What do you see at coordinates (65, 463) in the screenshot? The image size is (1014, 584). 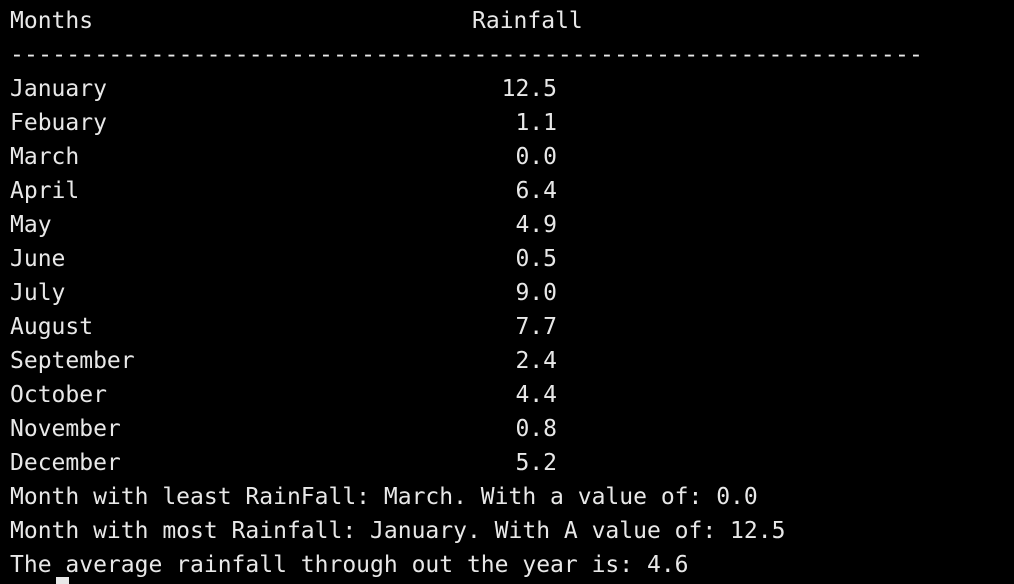 I see `month-cell: December` at bounding box center [65, 463].